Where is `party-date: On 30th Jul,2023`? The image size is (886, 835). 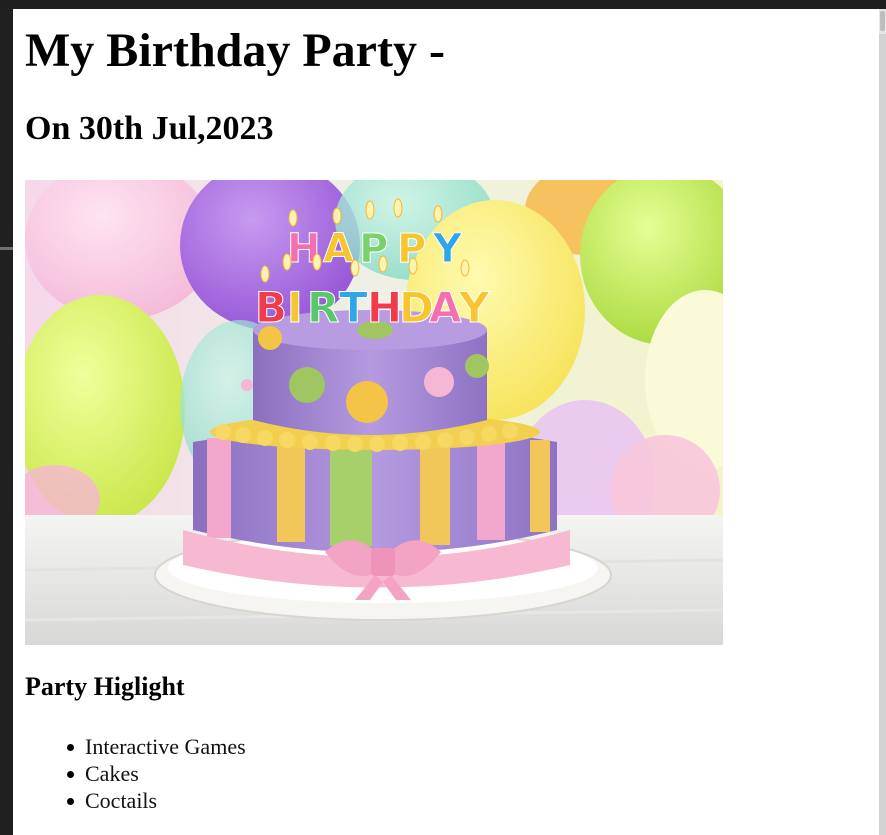 party-date: On 30th Jul,2023 is located at coordinates (149, 128).